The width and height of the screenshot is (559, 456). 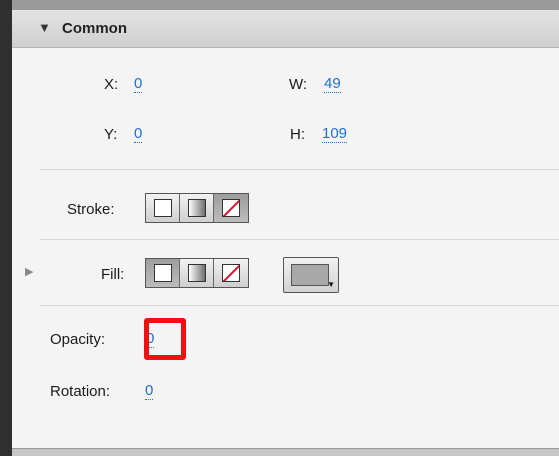 I want to click on fill-type-group, so click(x=197, y=273).